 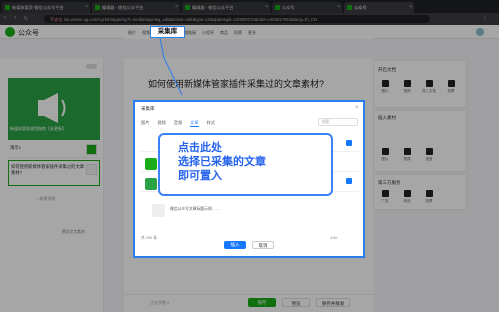 What do you see at coordinates (222, 162) in the screenshot?
I see `callout-line: 选择已采集的文章` at bounding box center [222, 162].